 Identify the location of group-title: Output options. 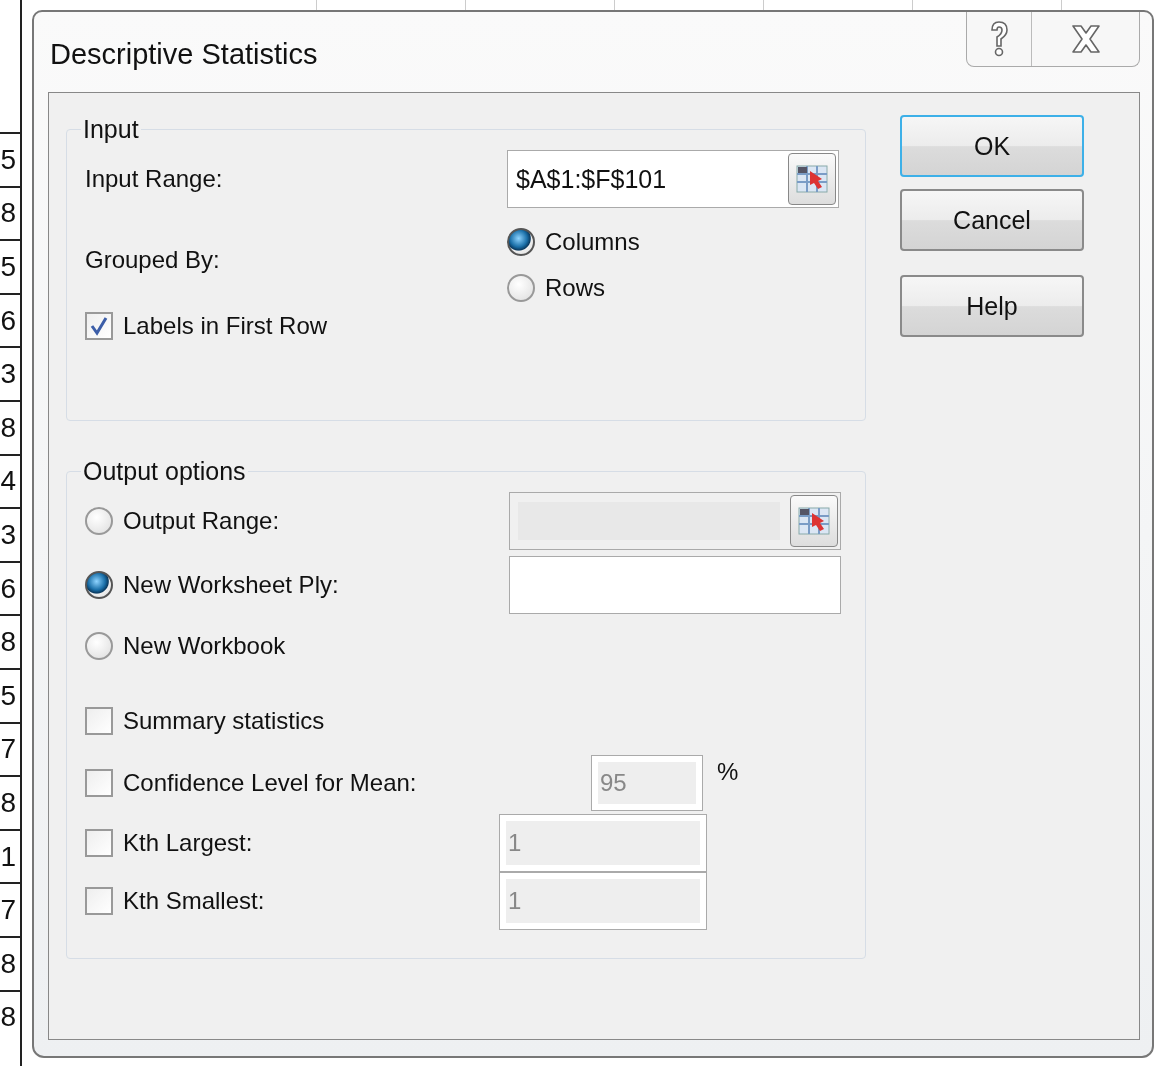
(164, 471).